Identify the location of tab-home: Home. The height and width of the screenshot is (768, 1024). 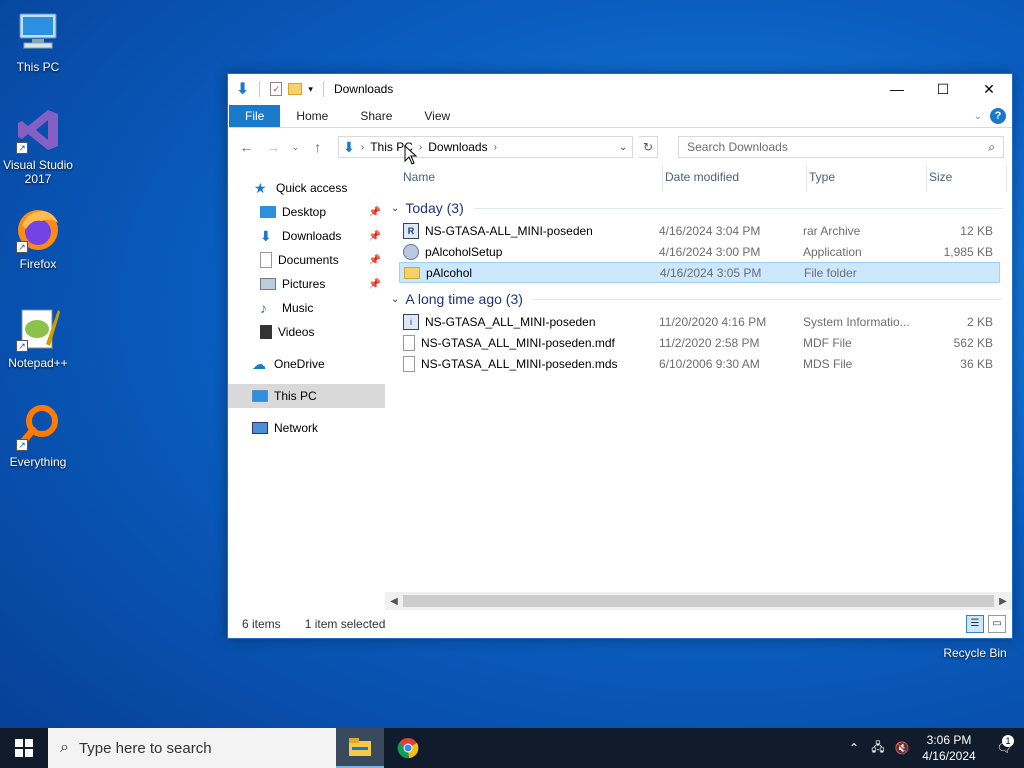
(312, 116).